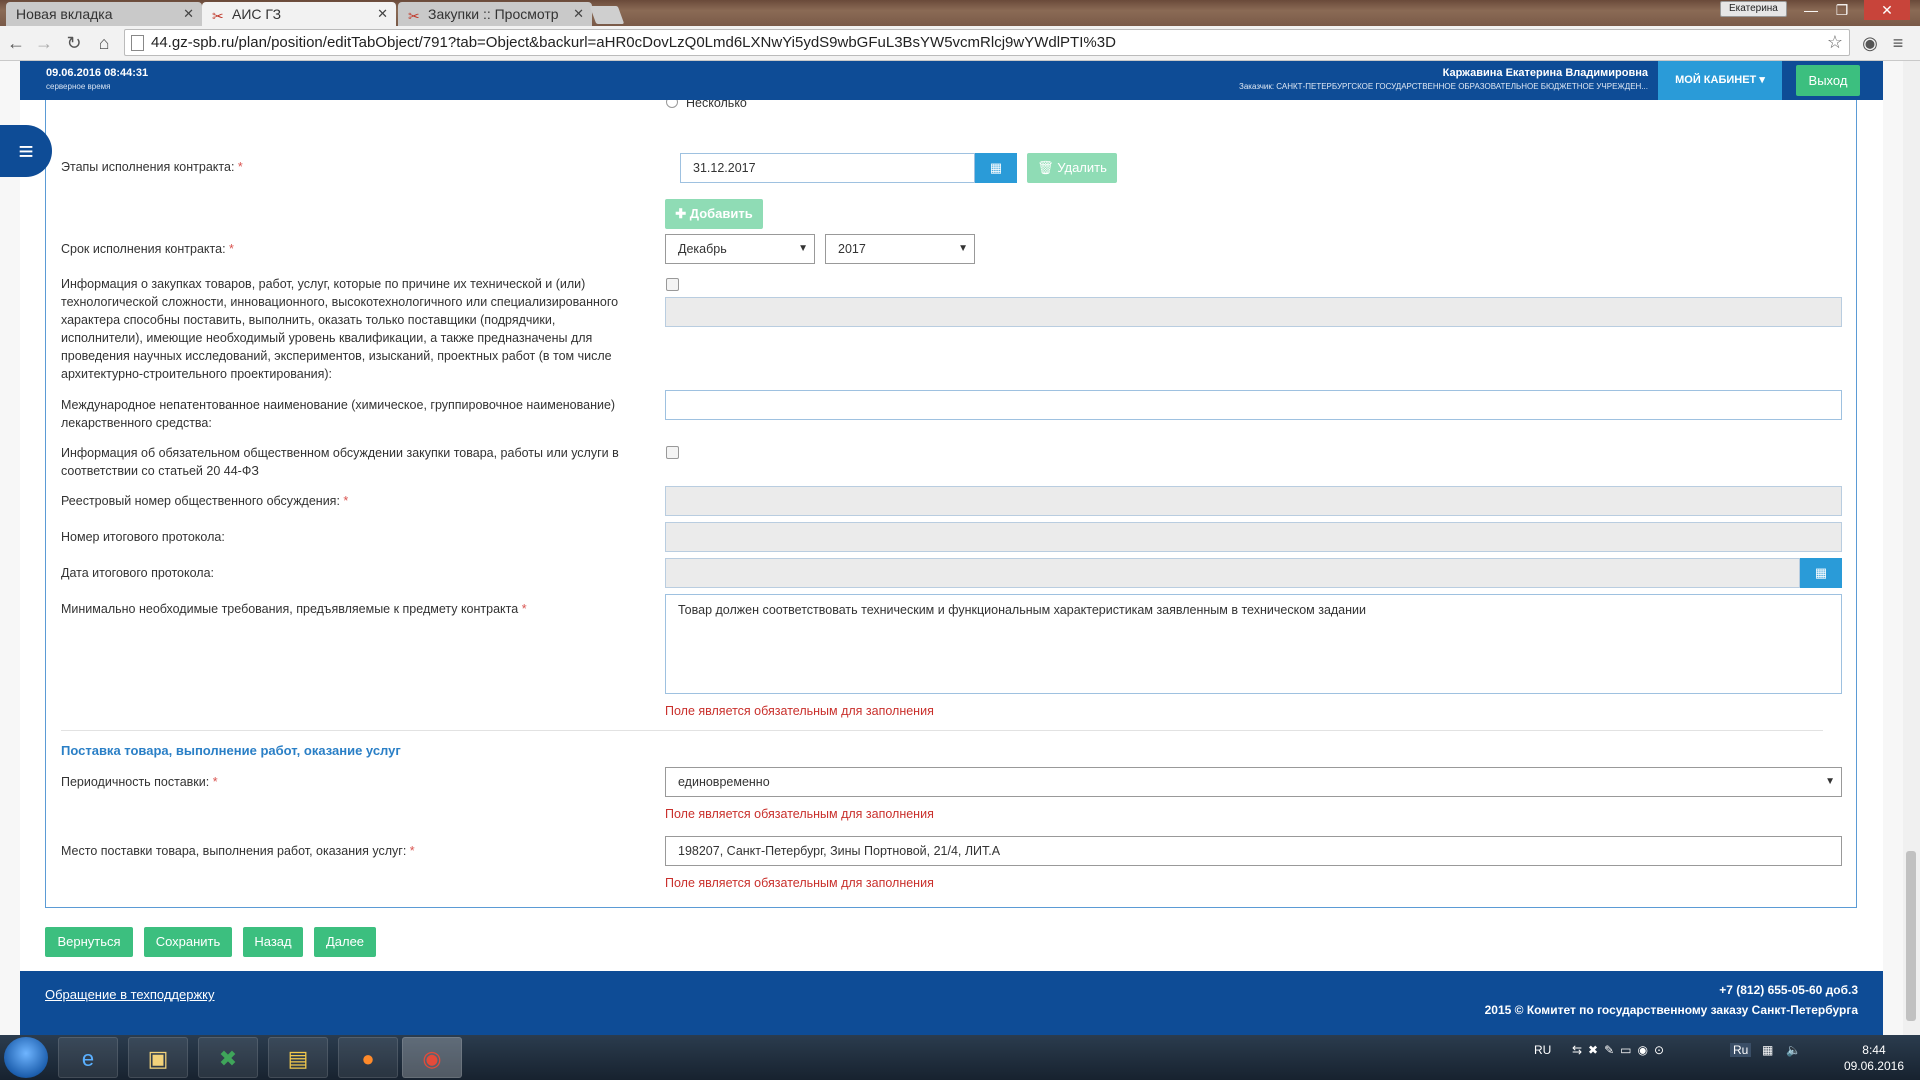 This screenshot has width=1920, height=1080. I want to click on ie-icon: e, so click(88, 1057).